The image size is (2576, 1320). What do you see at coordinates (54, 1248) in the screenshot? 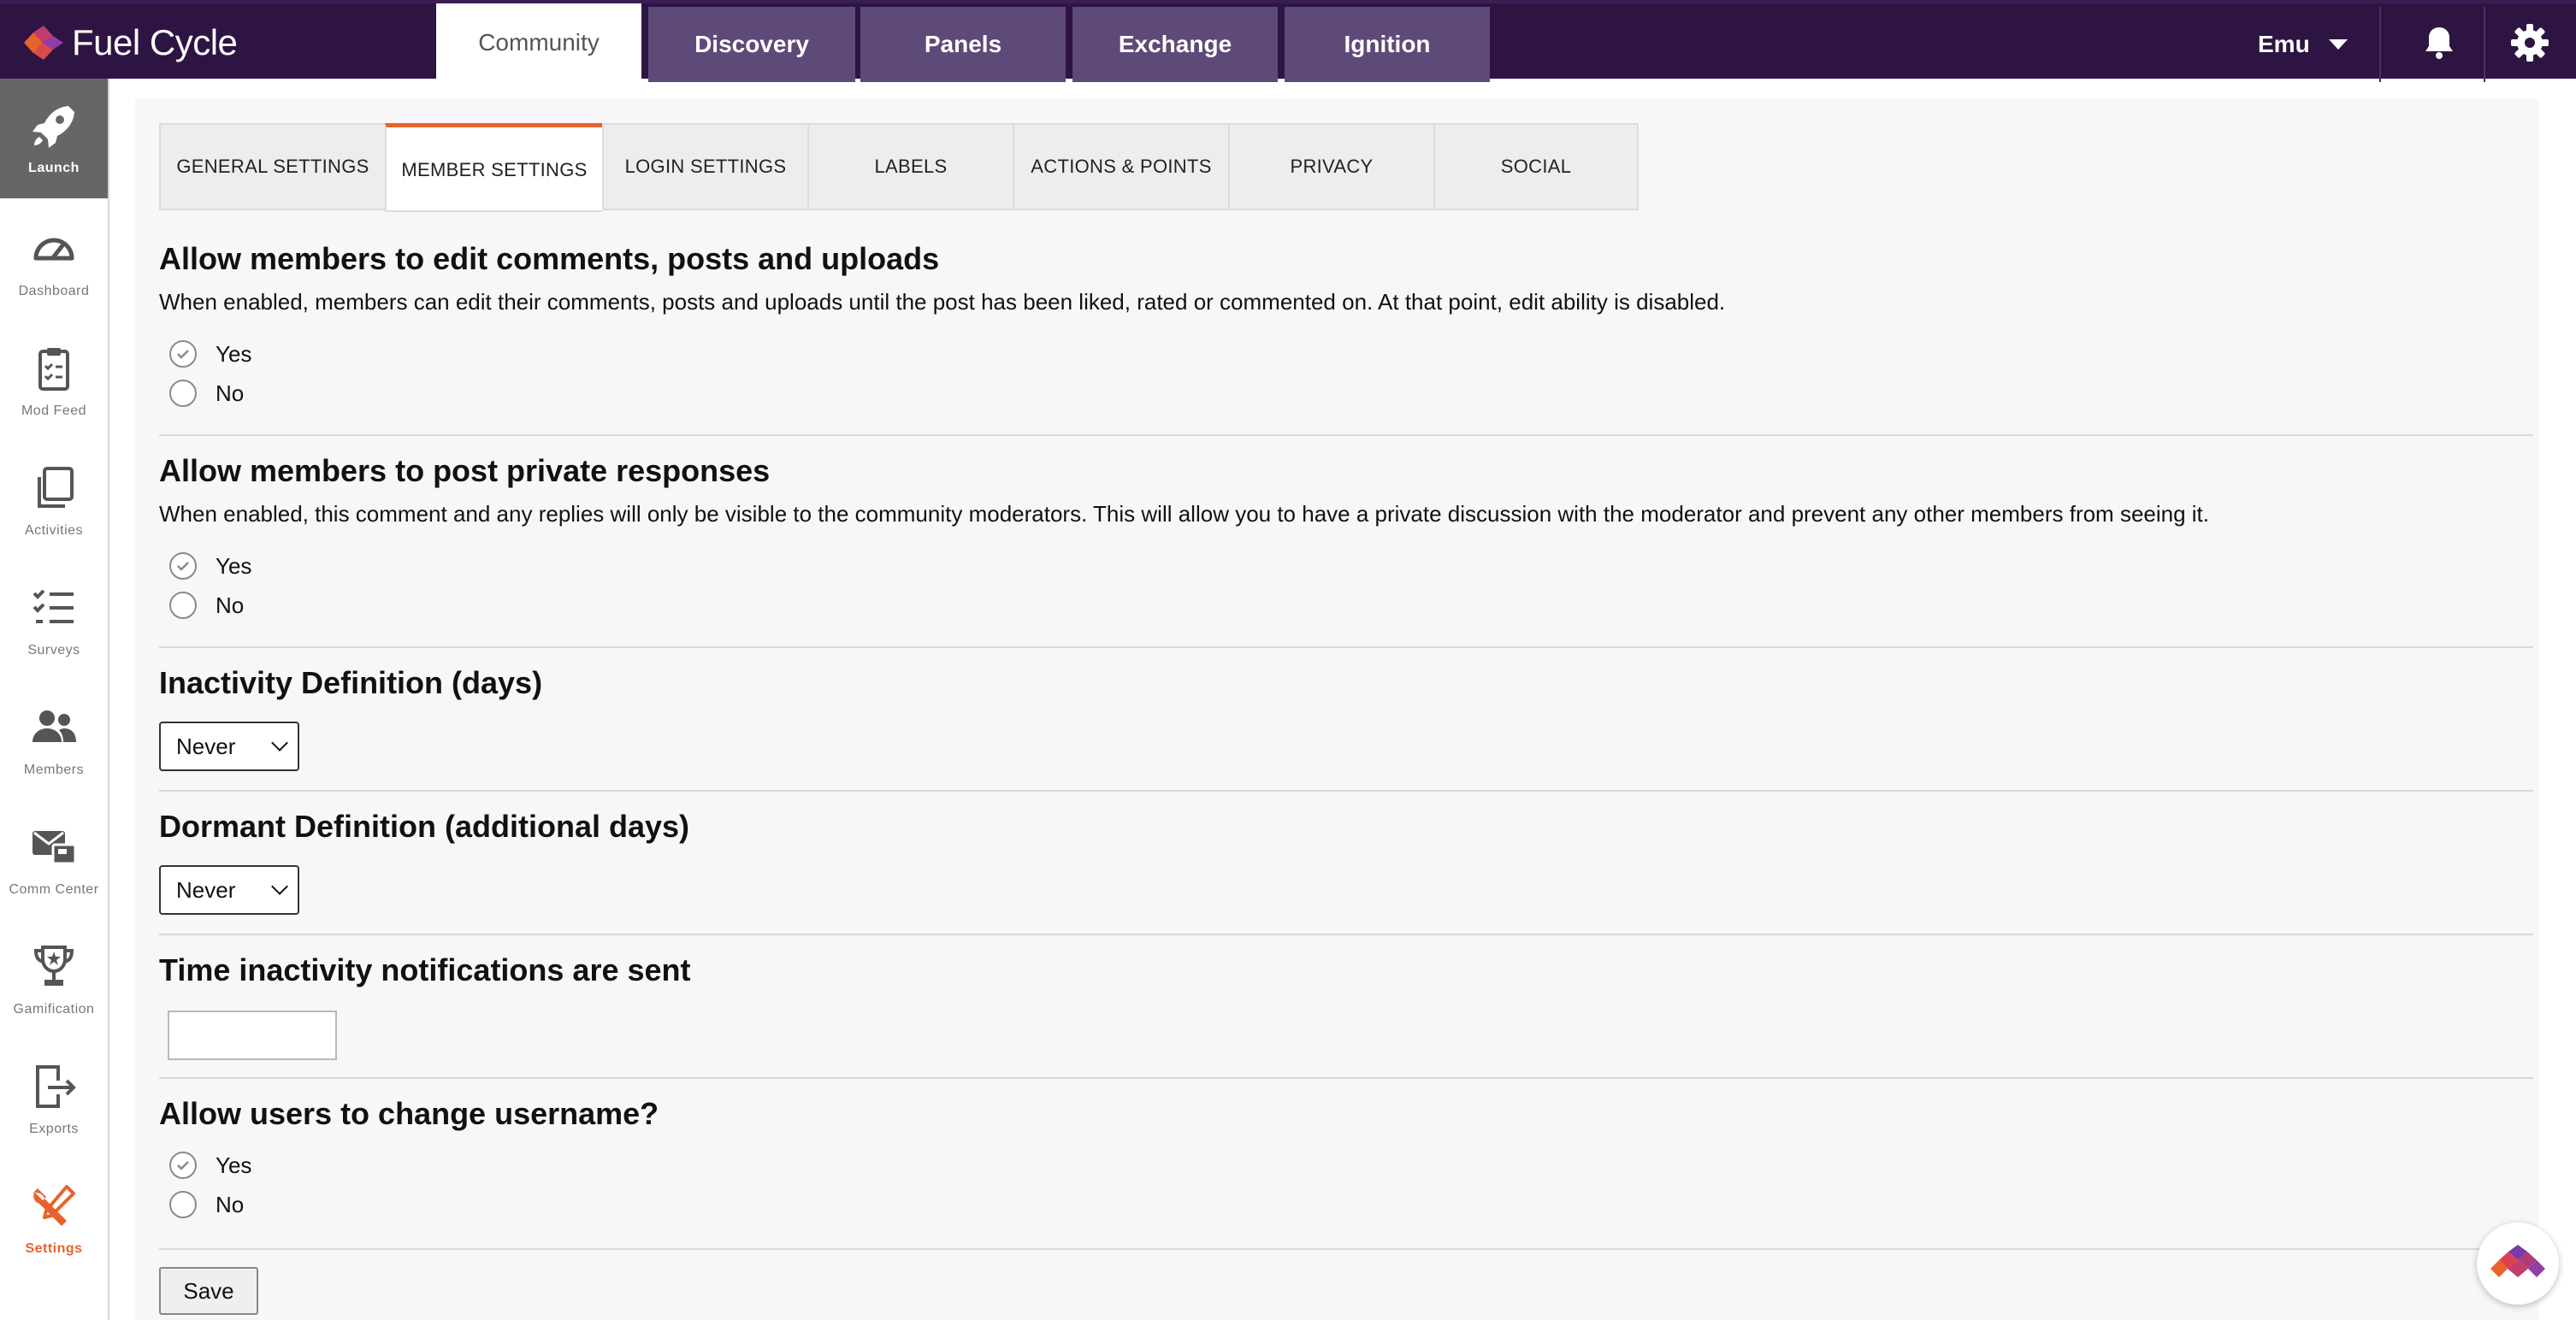
I see `sidebar-item-label: Settings` at bounding box center [54, 1248].